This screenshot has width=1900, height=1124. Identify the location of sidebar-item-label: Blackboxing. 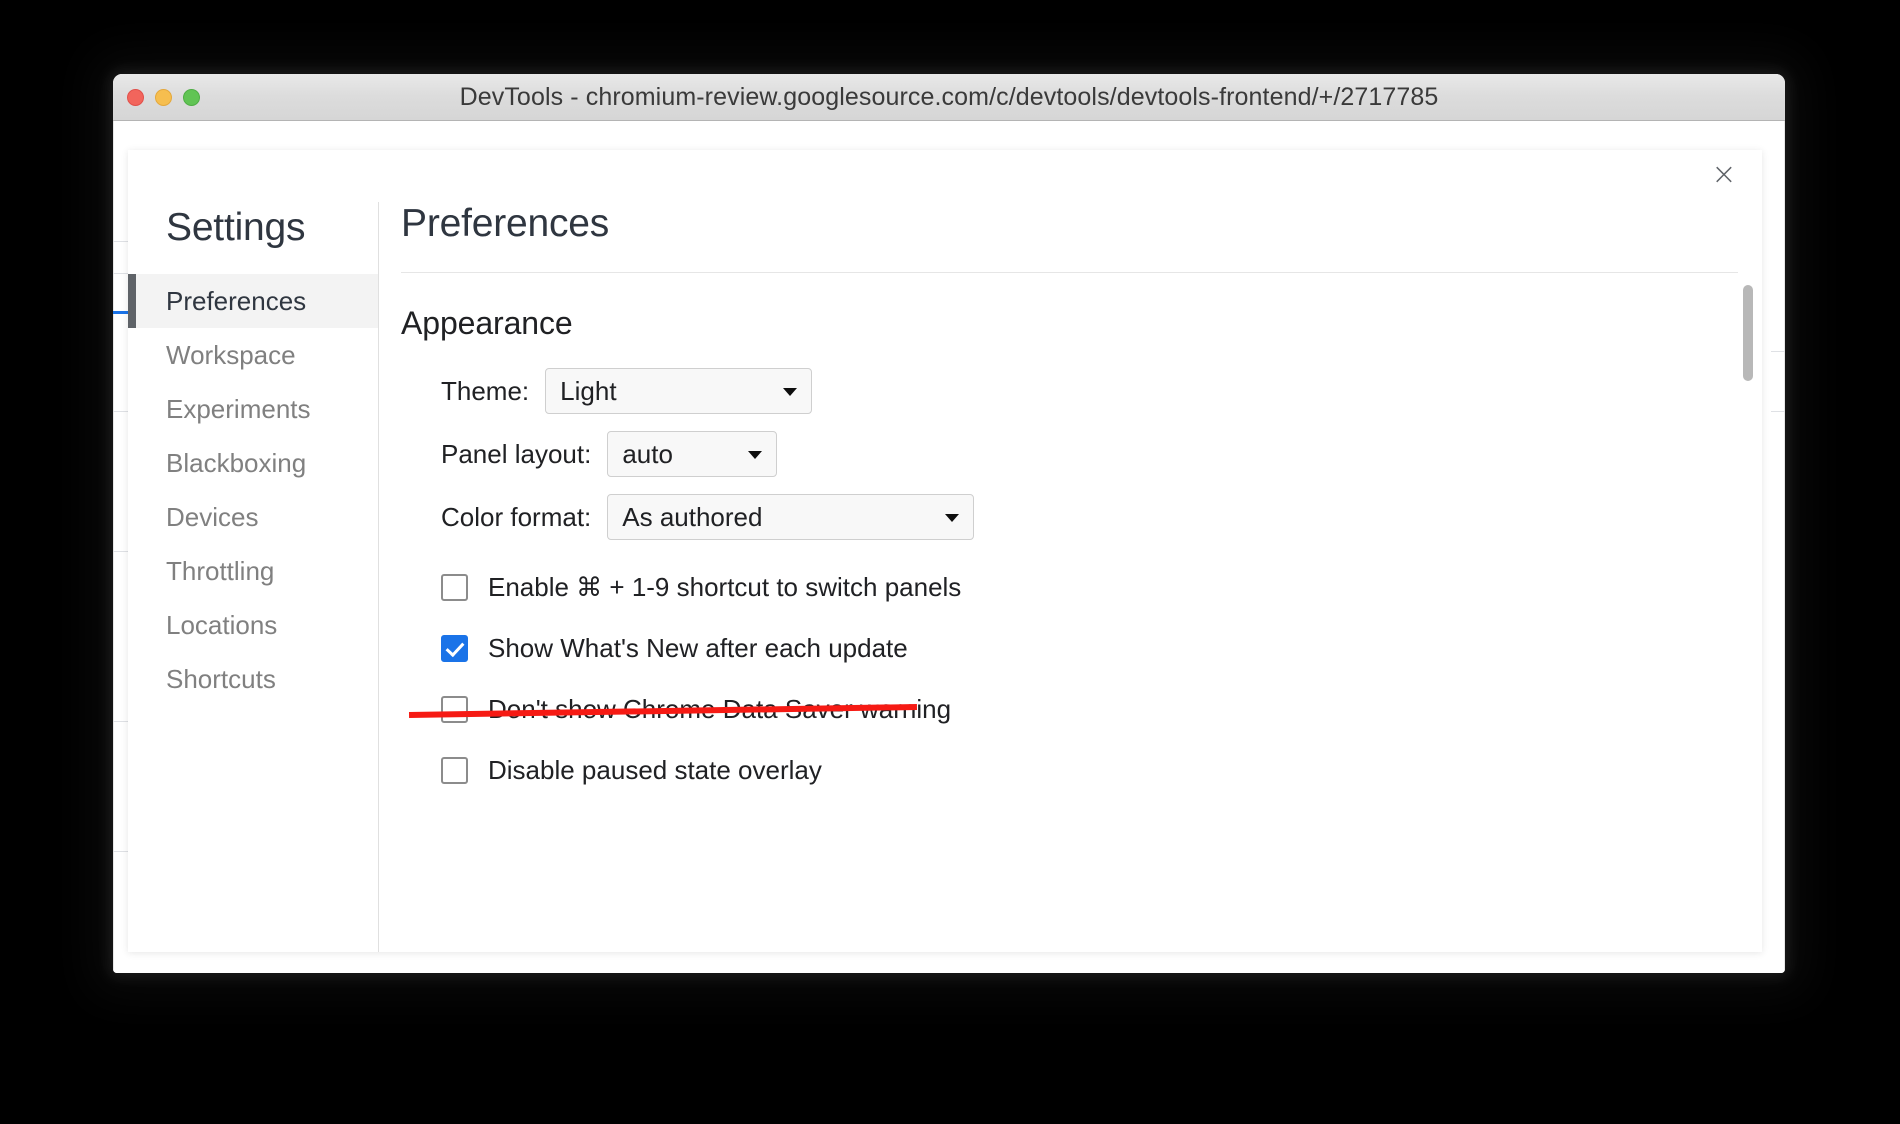
(236, 462).